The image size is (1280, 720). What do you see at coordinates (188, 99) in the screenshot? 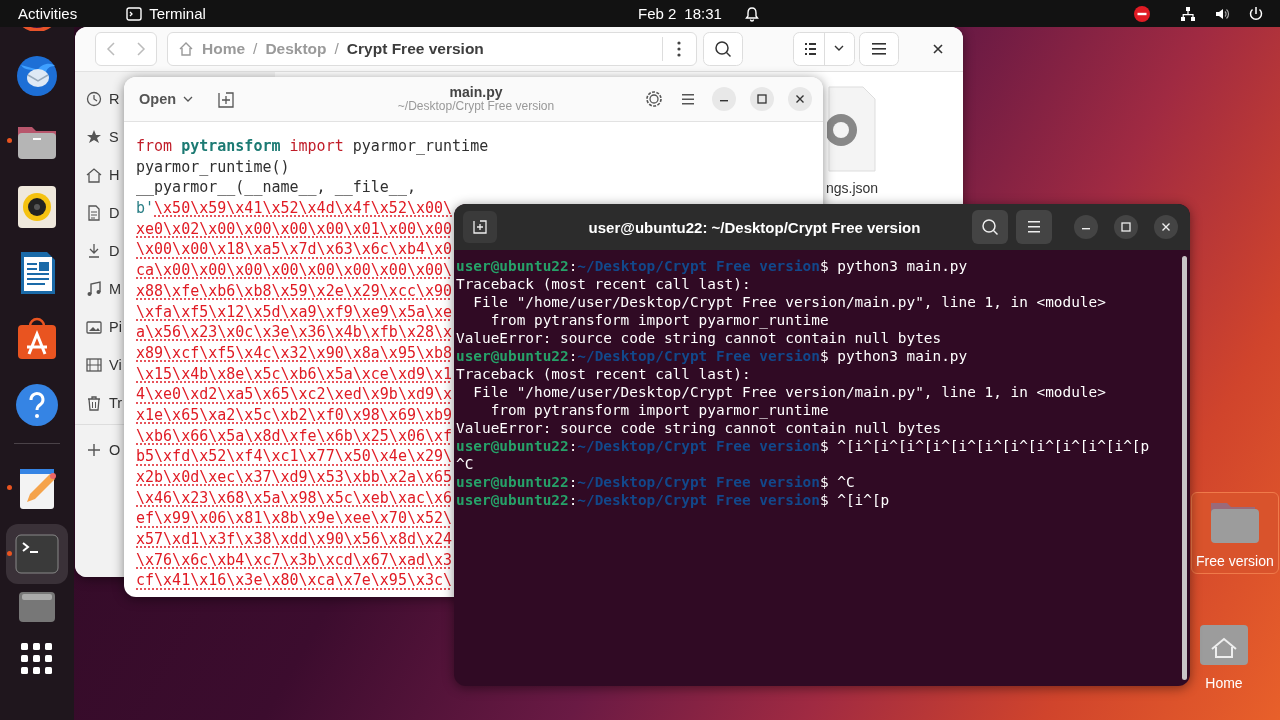
I see `caret-icon` at bounding box center [188, 99].